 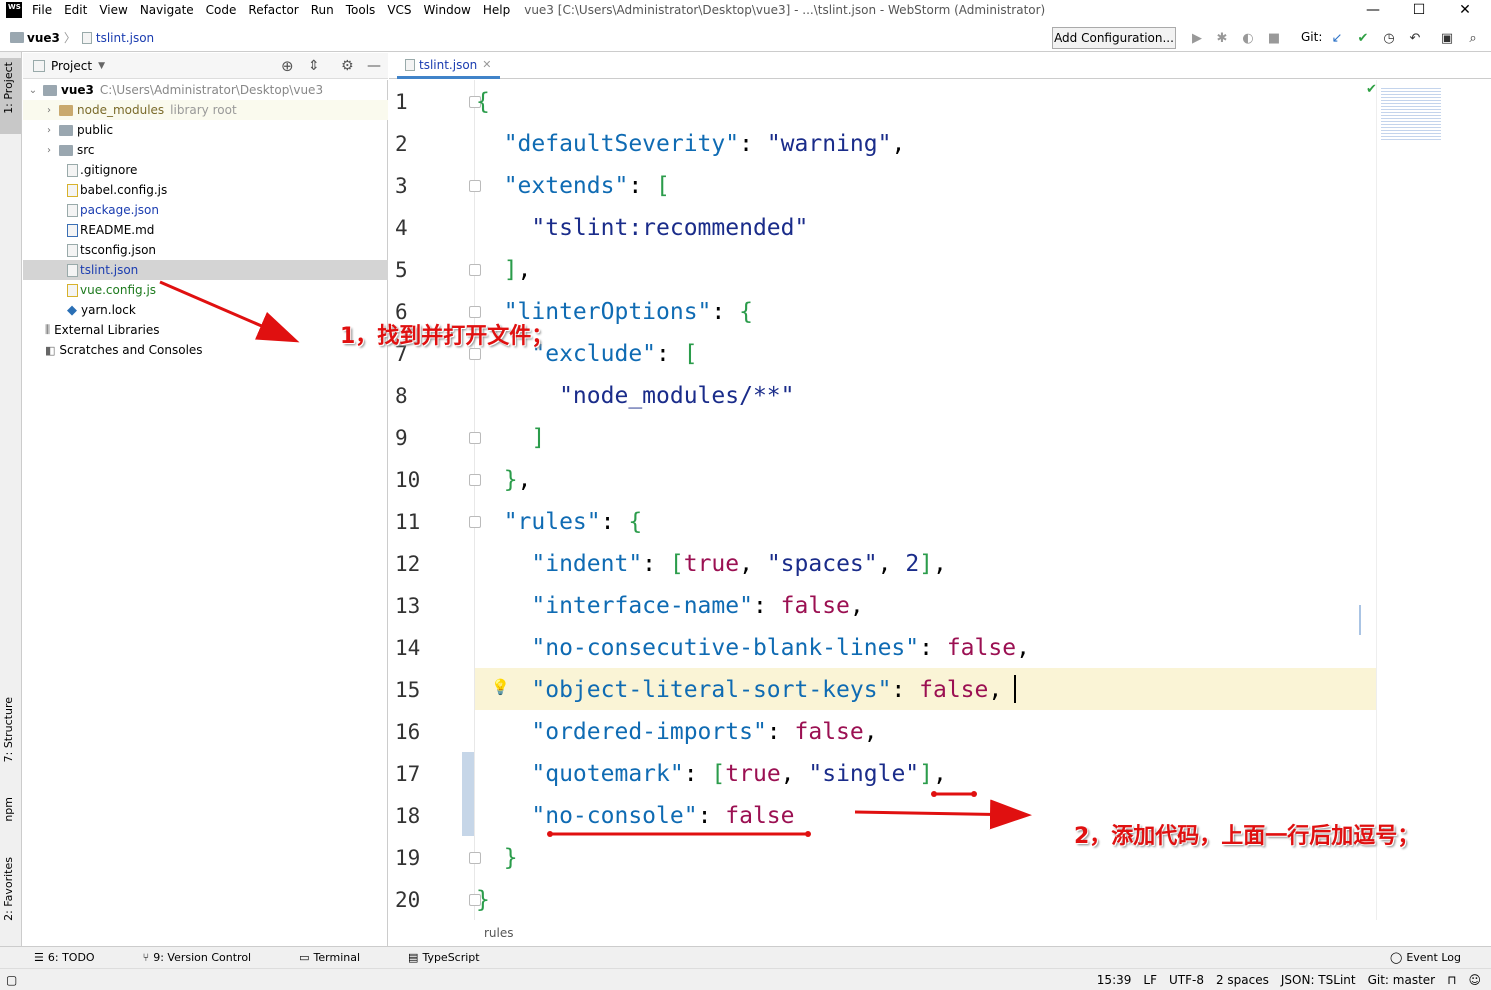 What do you see at coordinates (1150, 980) in the screenshot?
I see `line-separator: LF` at bounding box center [1150, 980].